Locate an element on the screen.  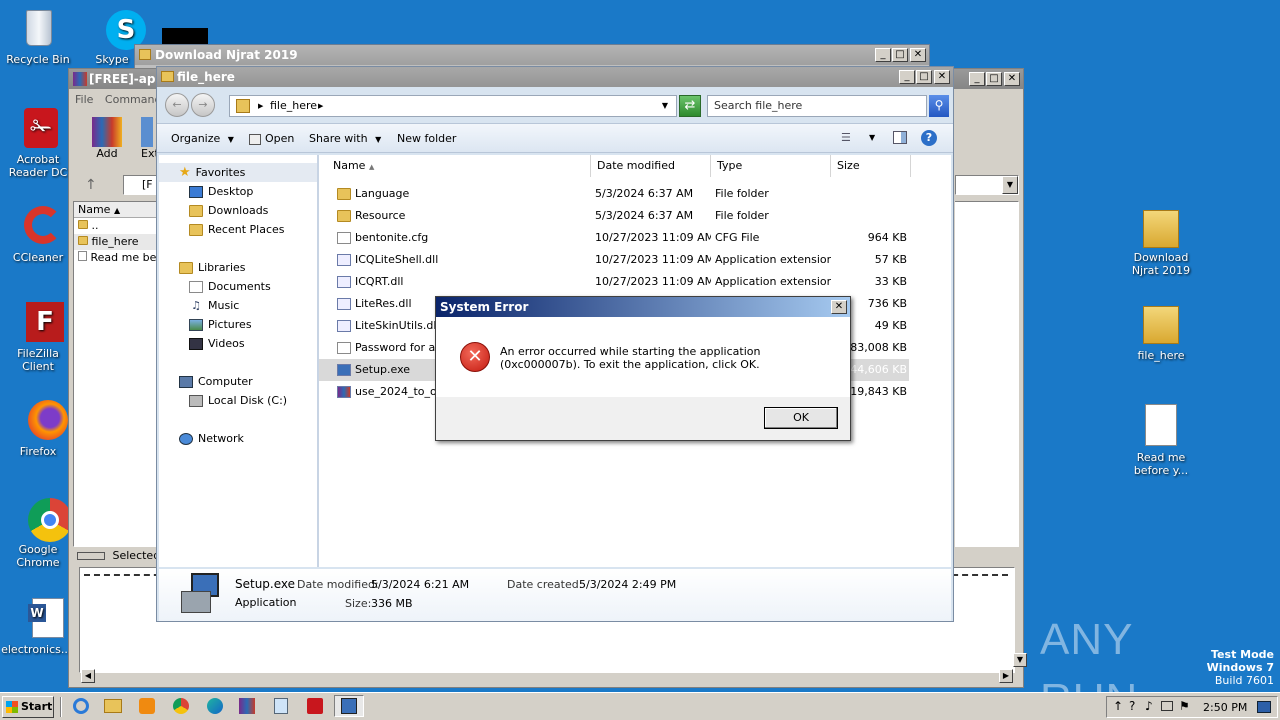
list-item: file_here is located at coordinates (115, 242).